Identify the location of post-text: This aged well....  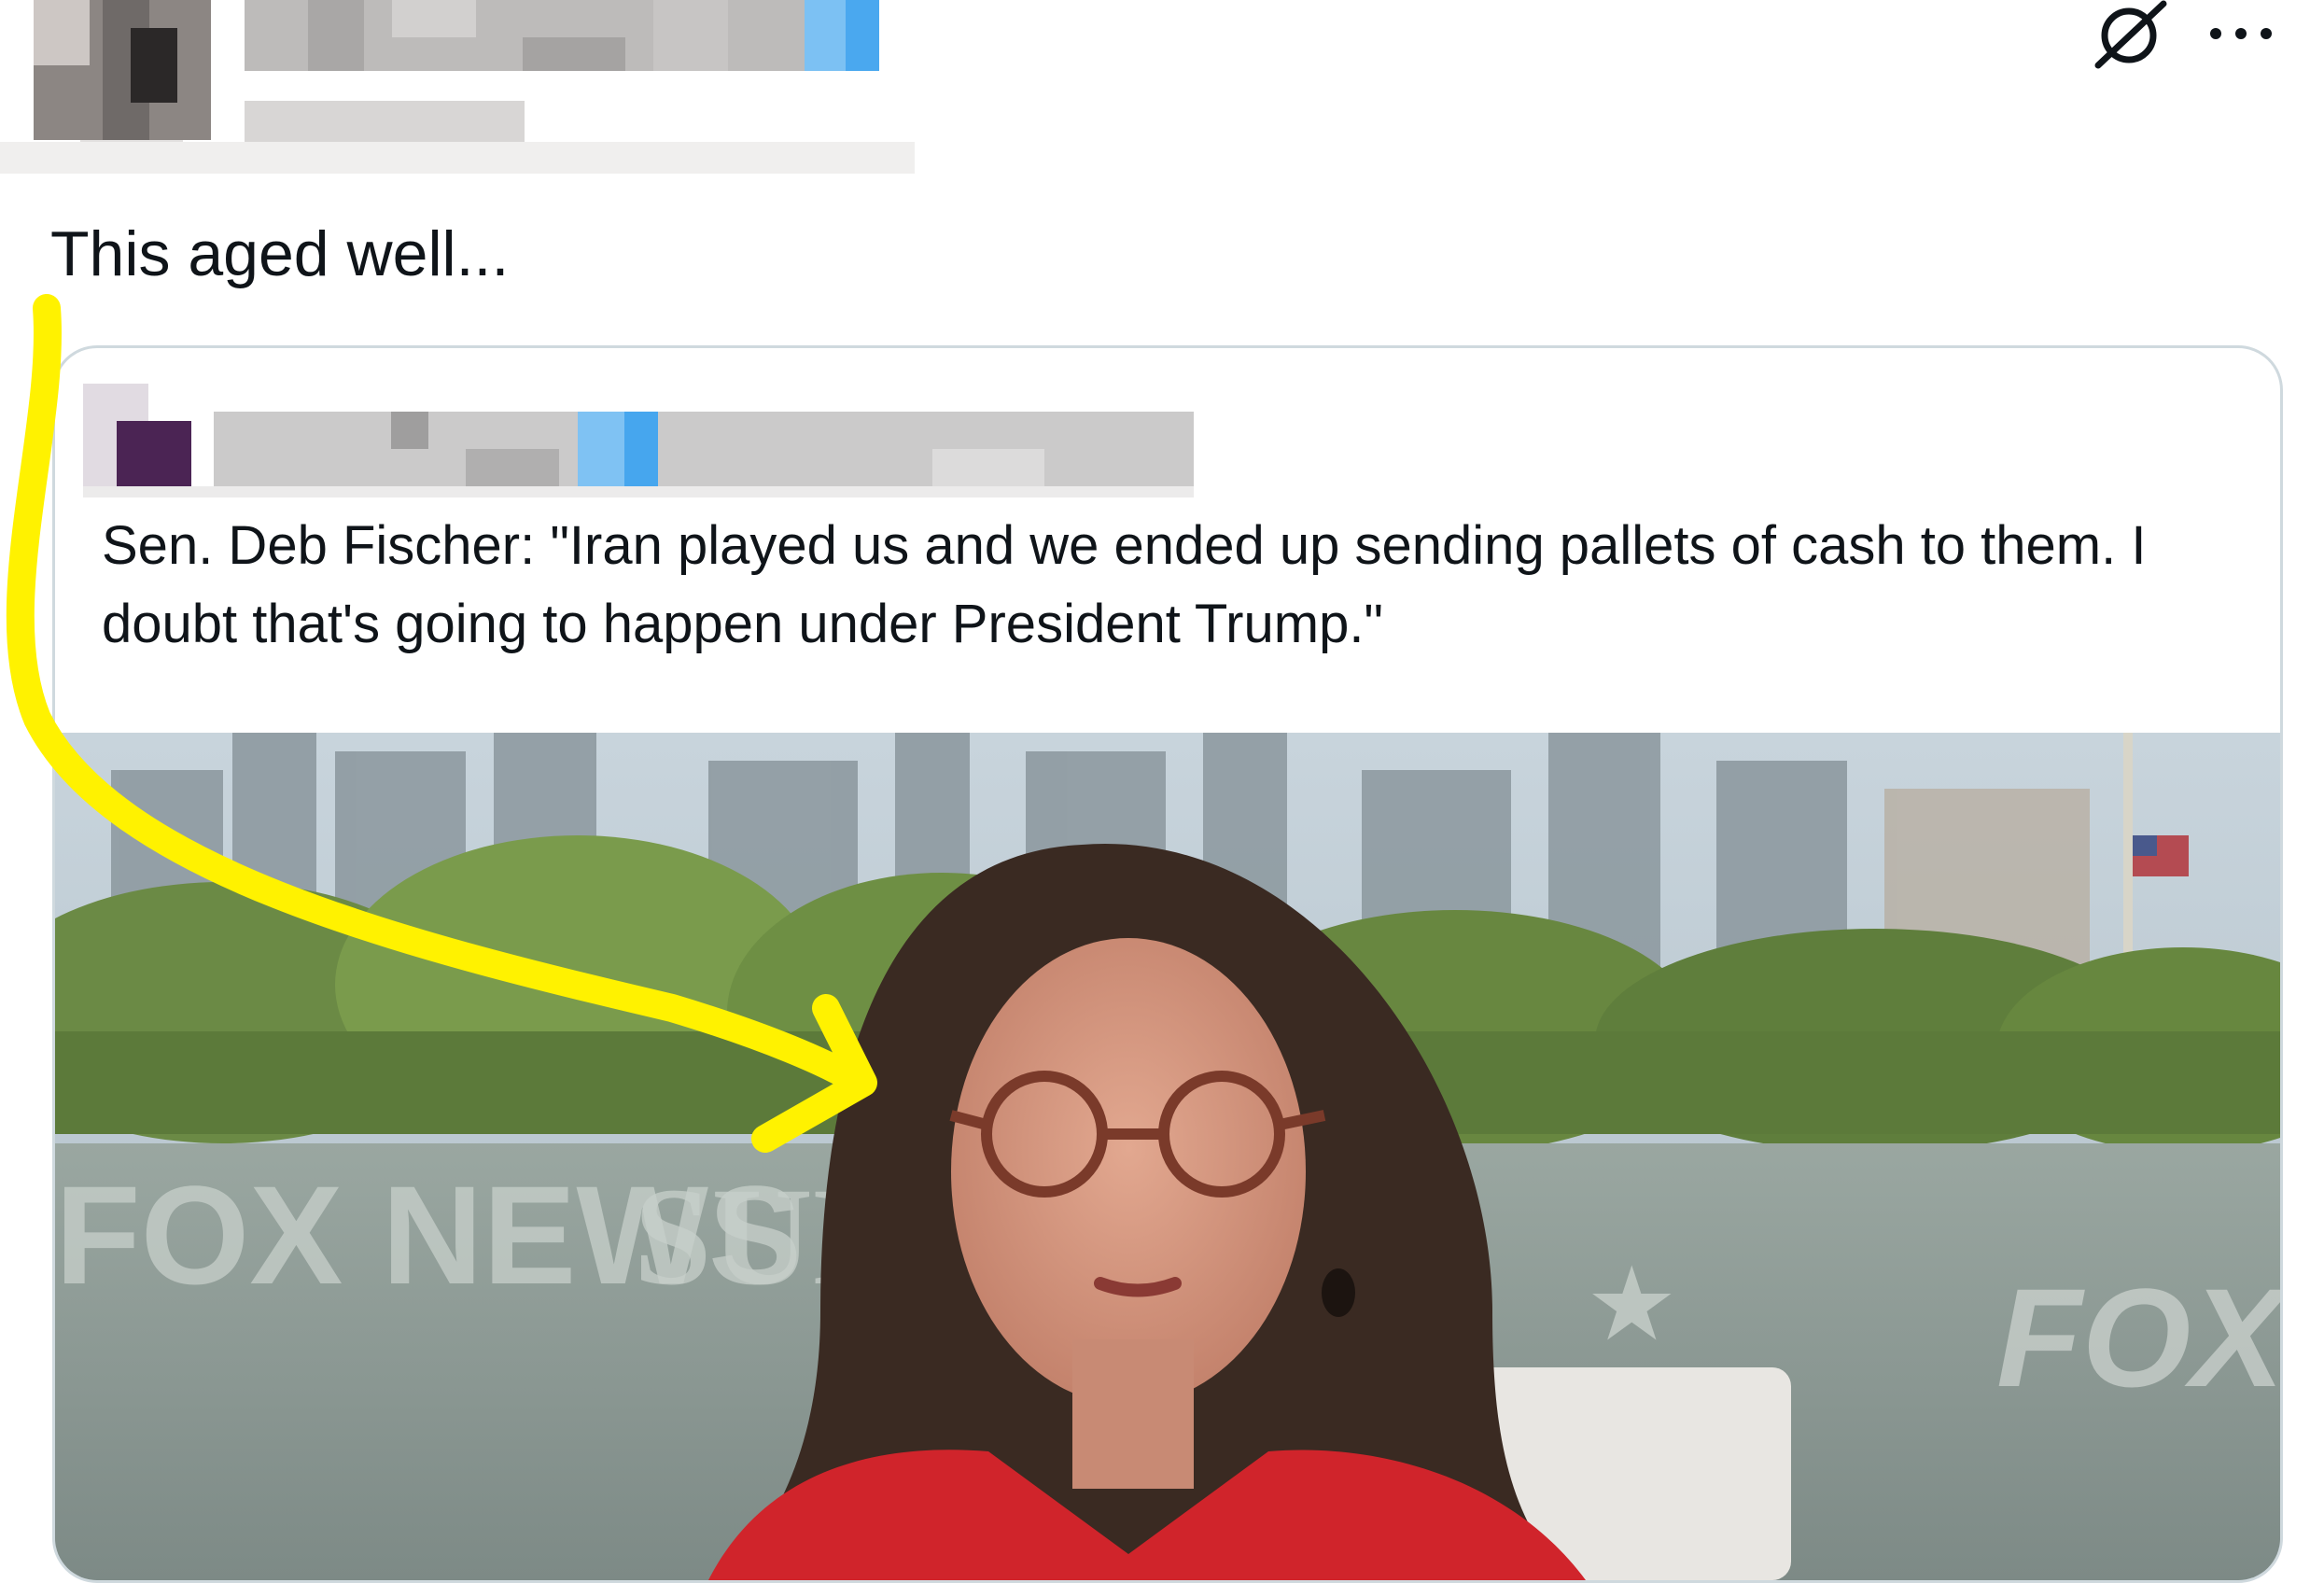
(280, 253).